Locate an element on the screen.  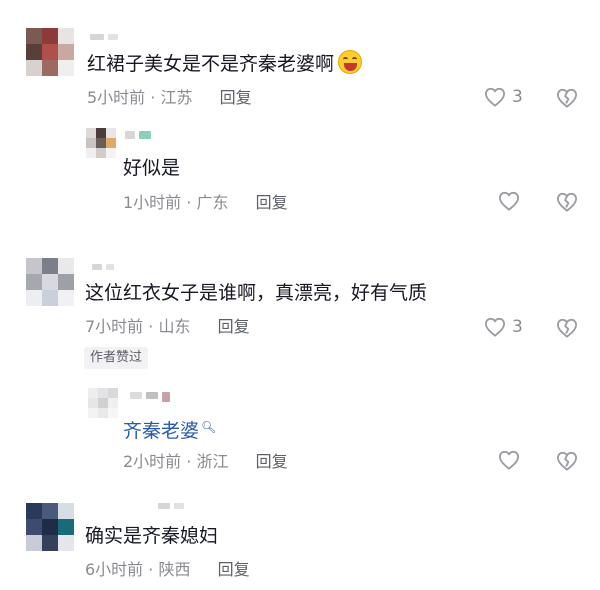
mention-link: 齐秦老婆 🔍︎ is located at coordinates (169, 431).